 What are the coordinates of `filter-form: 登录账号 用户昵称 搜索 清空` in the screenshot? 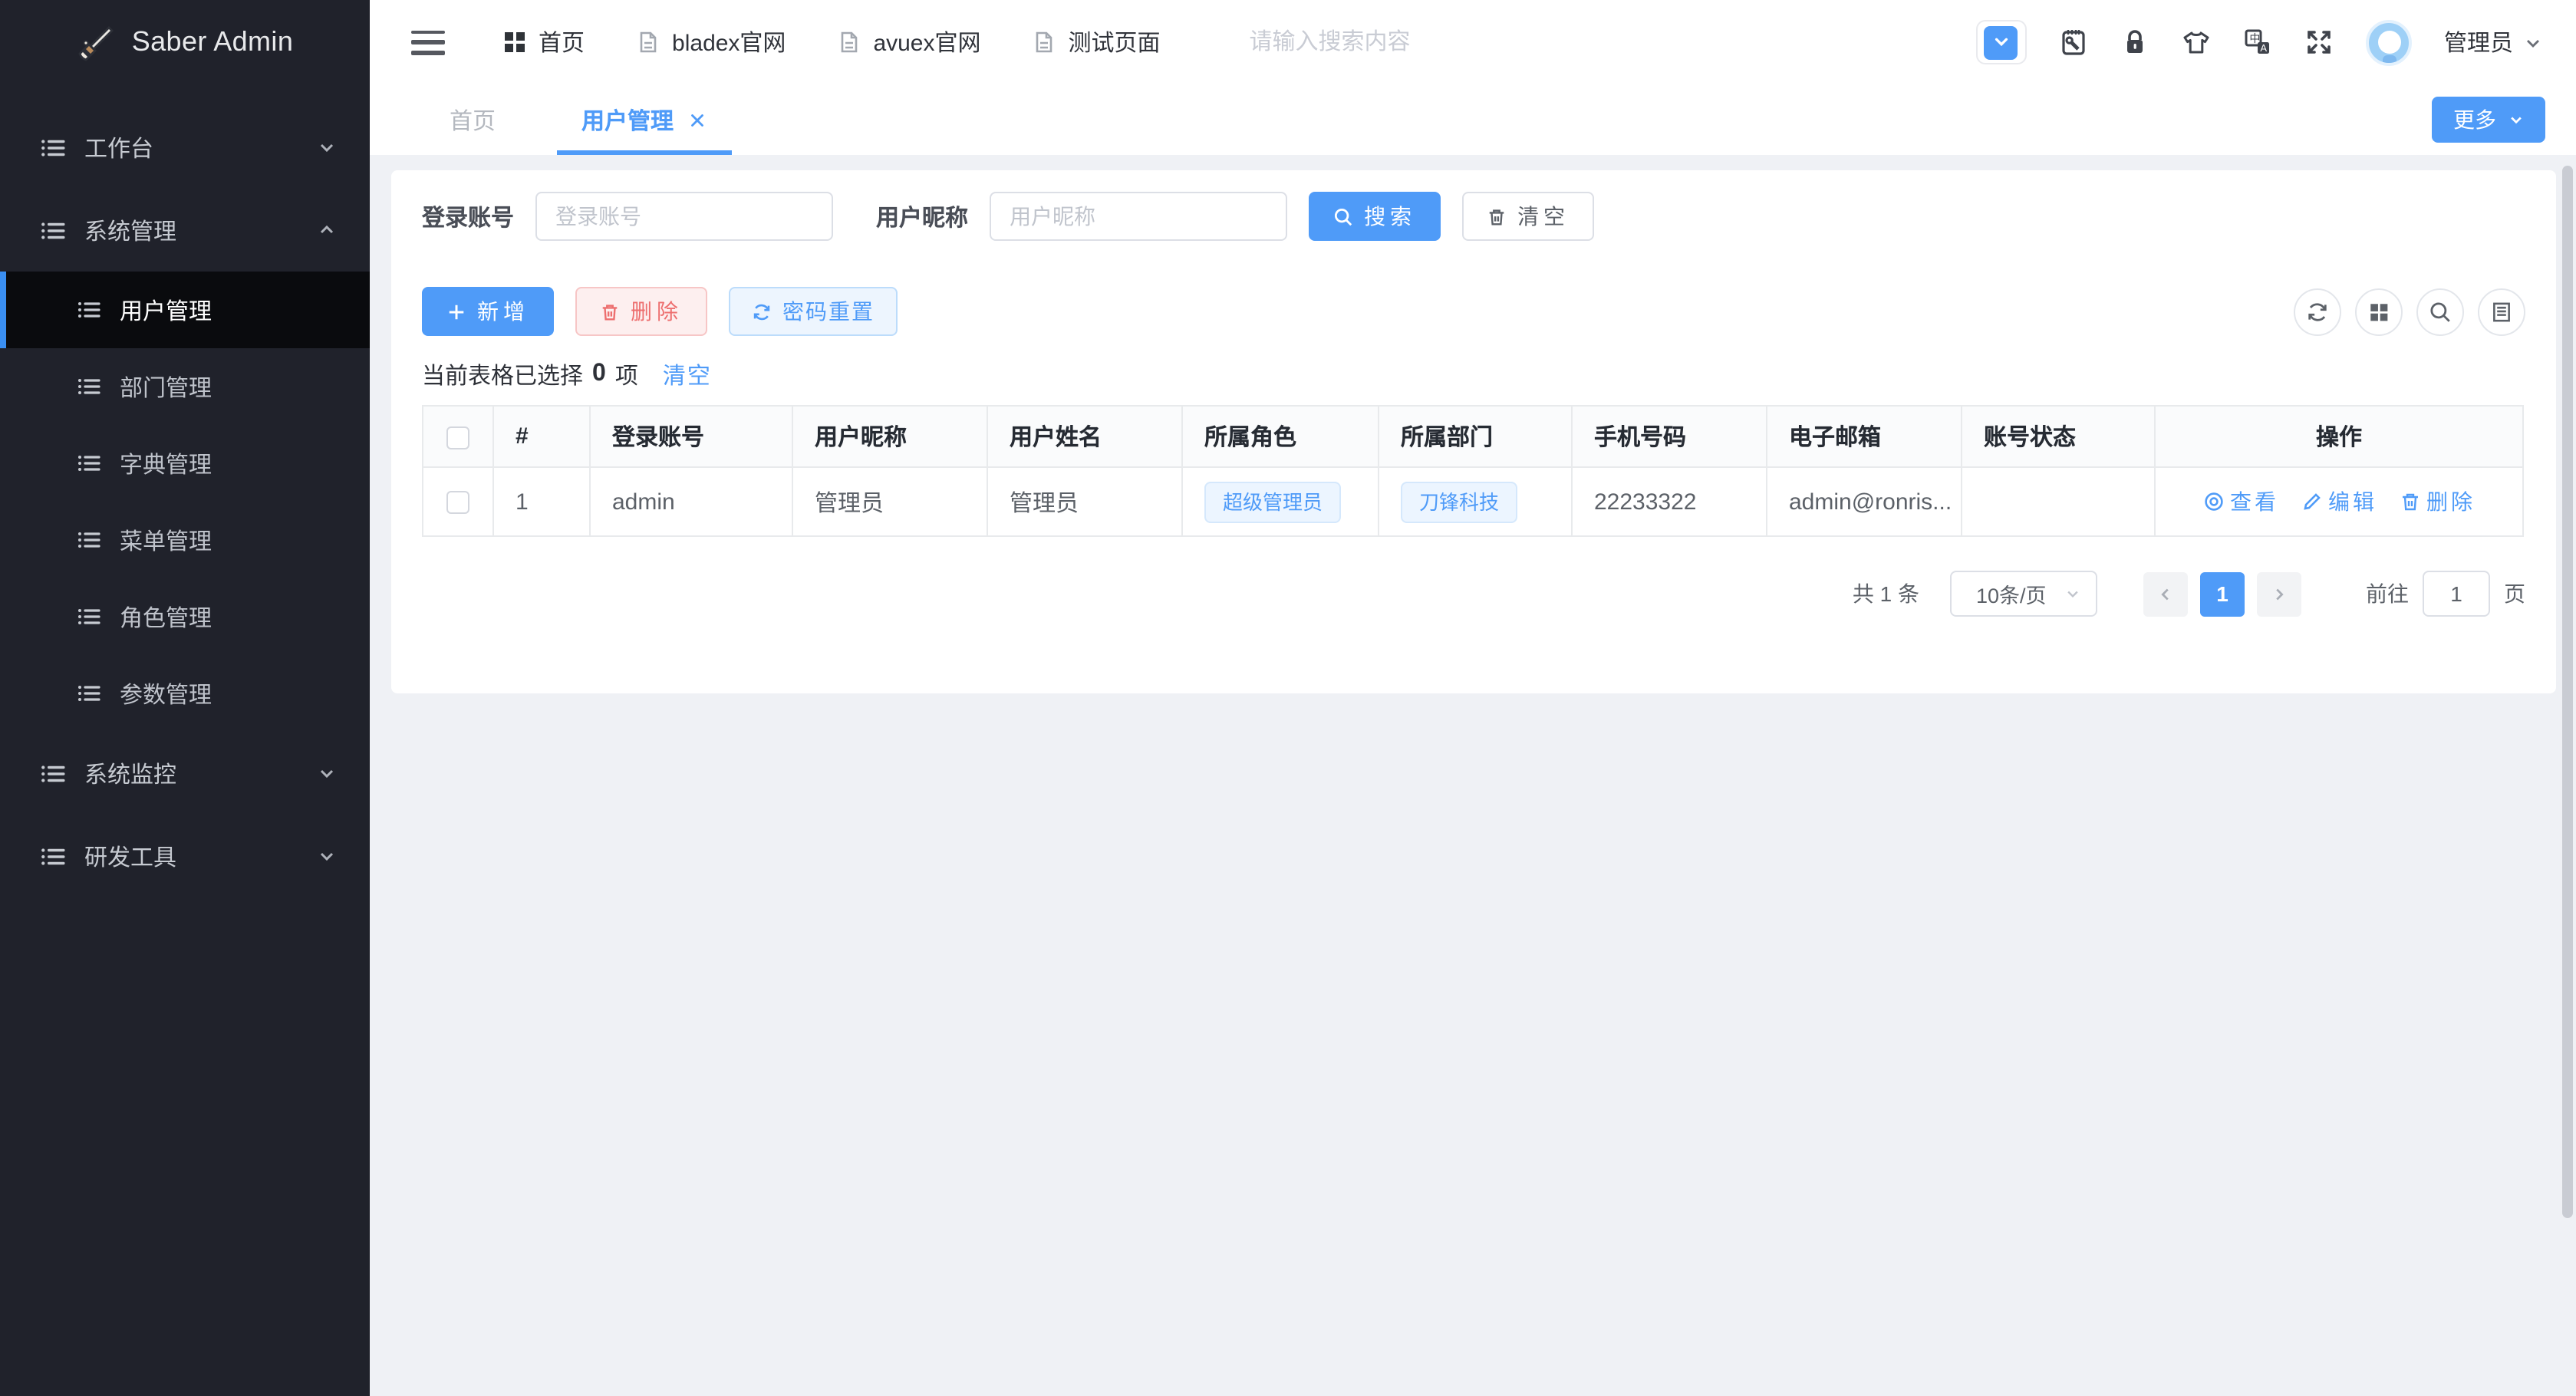 It's located at (1473, 216).